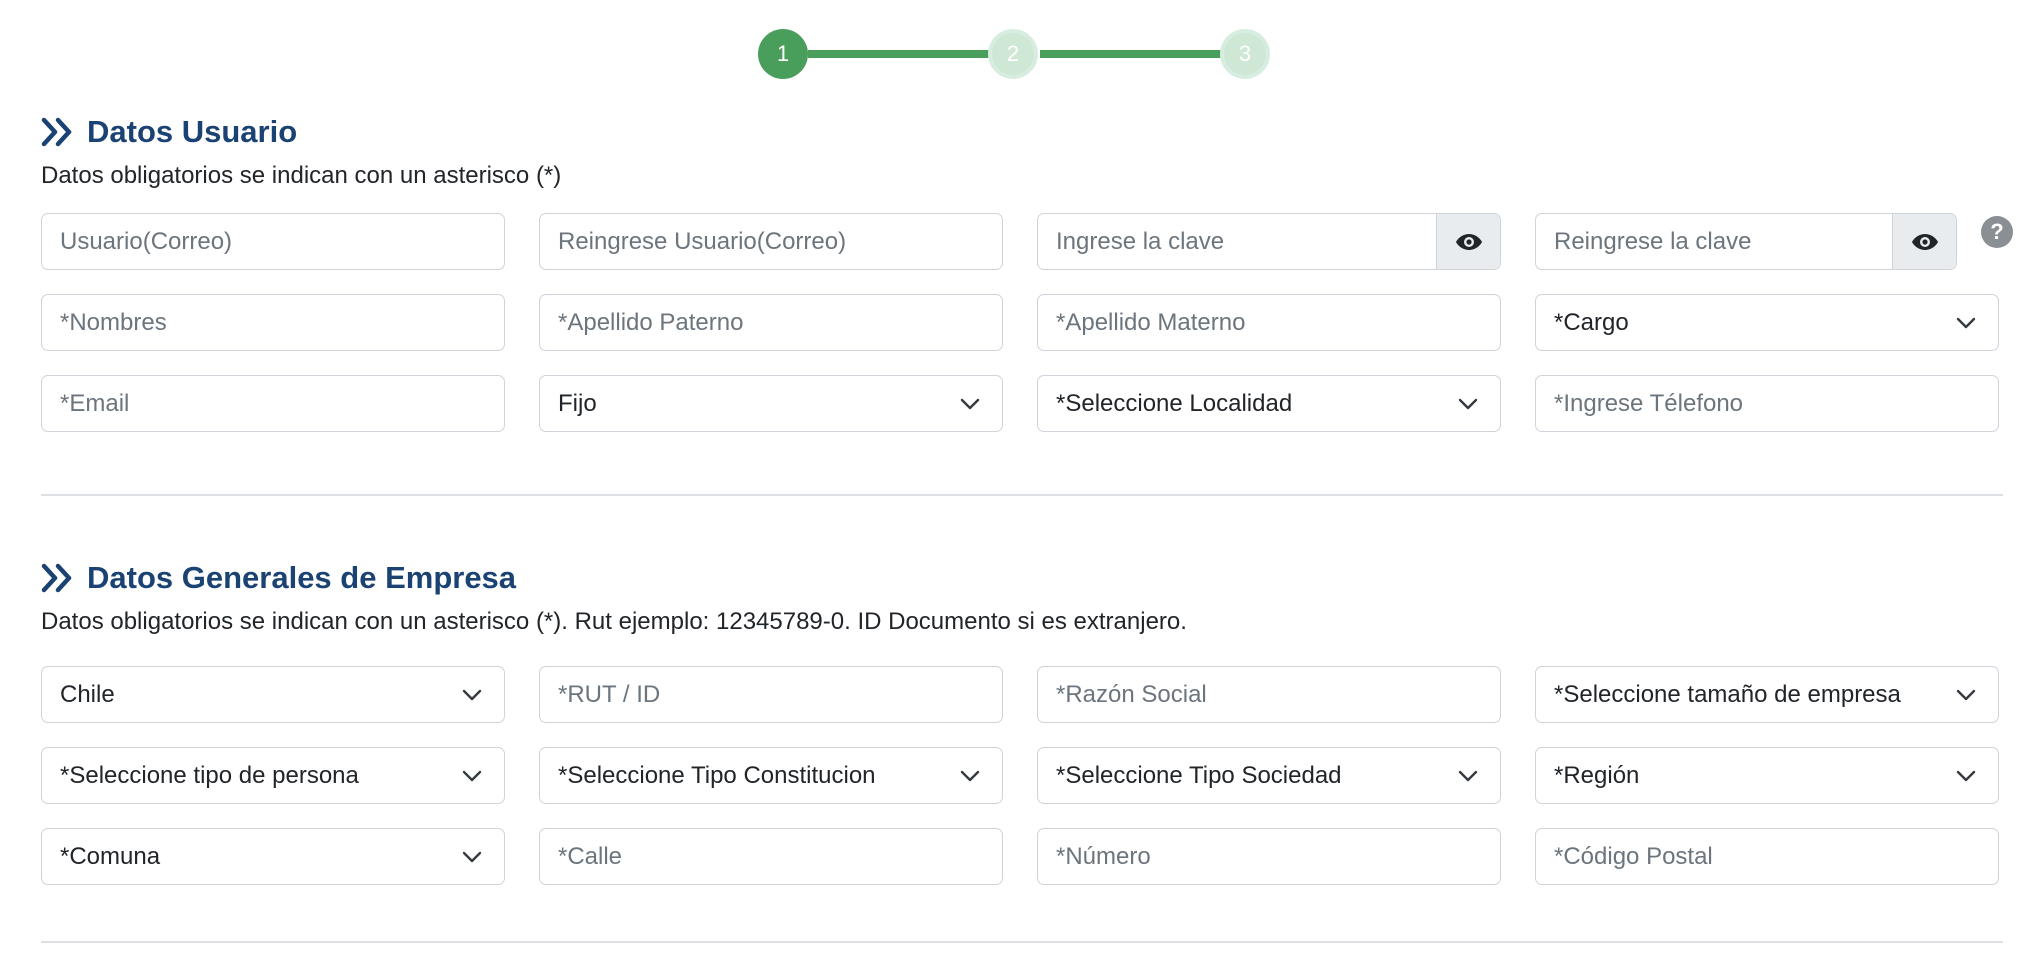 The width and height of the screenshot is (2044, 978). Describe the element at coordinates (771, 322) in the screenshot. I see `apellido-paterno-input: *Apellido Paterno` at that location.